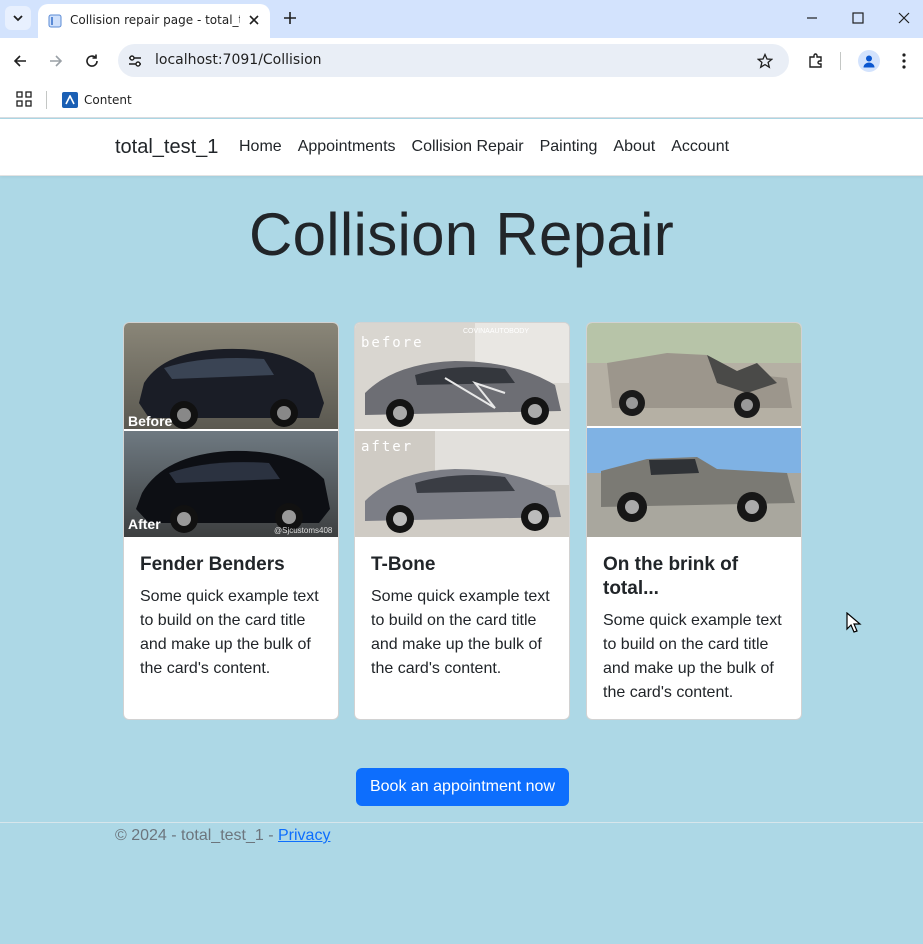 The image size is (923, 944). I want to click on site-brand: total_test_1, so click(166, 147).